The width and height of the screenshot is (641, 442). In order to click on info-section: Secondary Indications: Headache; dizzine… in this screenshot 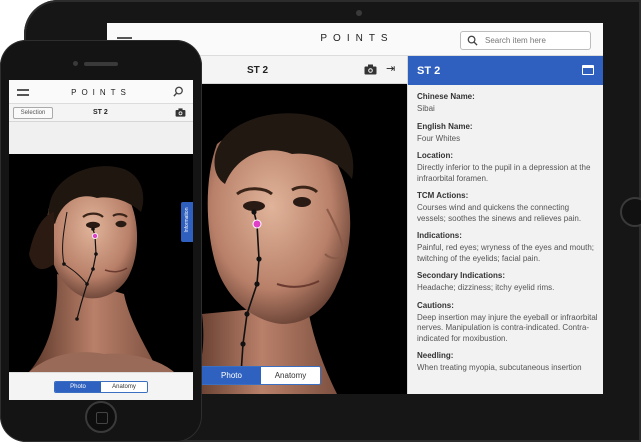, I will do `click(508, 282)`.